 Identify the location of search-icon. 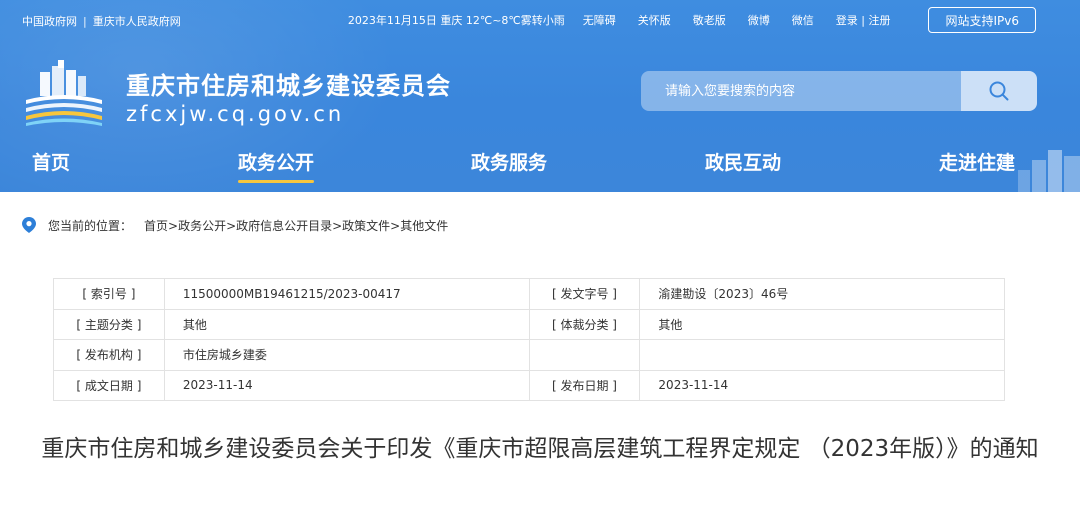
(999, 91).